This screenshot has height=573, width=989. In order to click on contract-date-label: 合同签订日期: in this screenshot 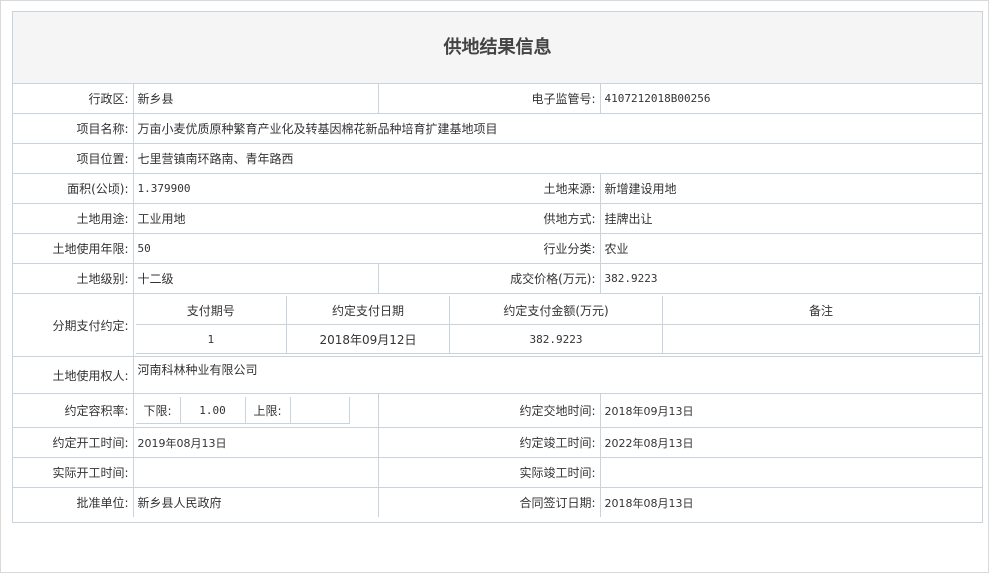, I will do `click(489, 502)`.